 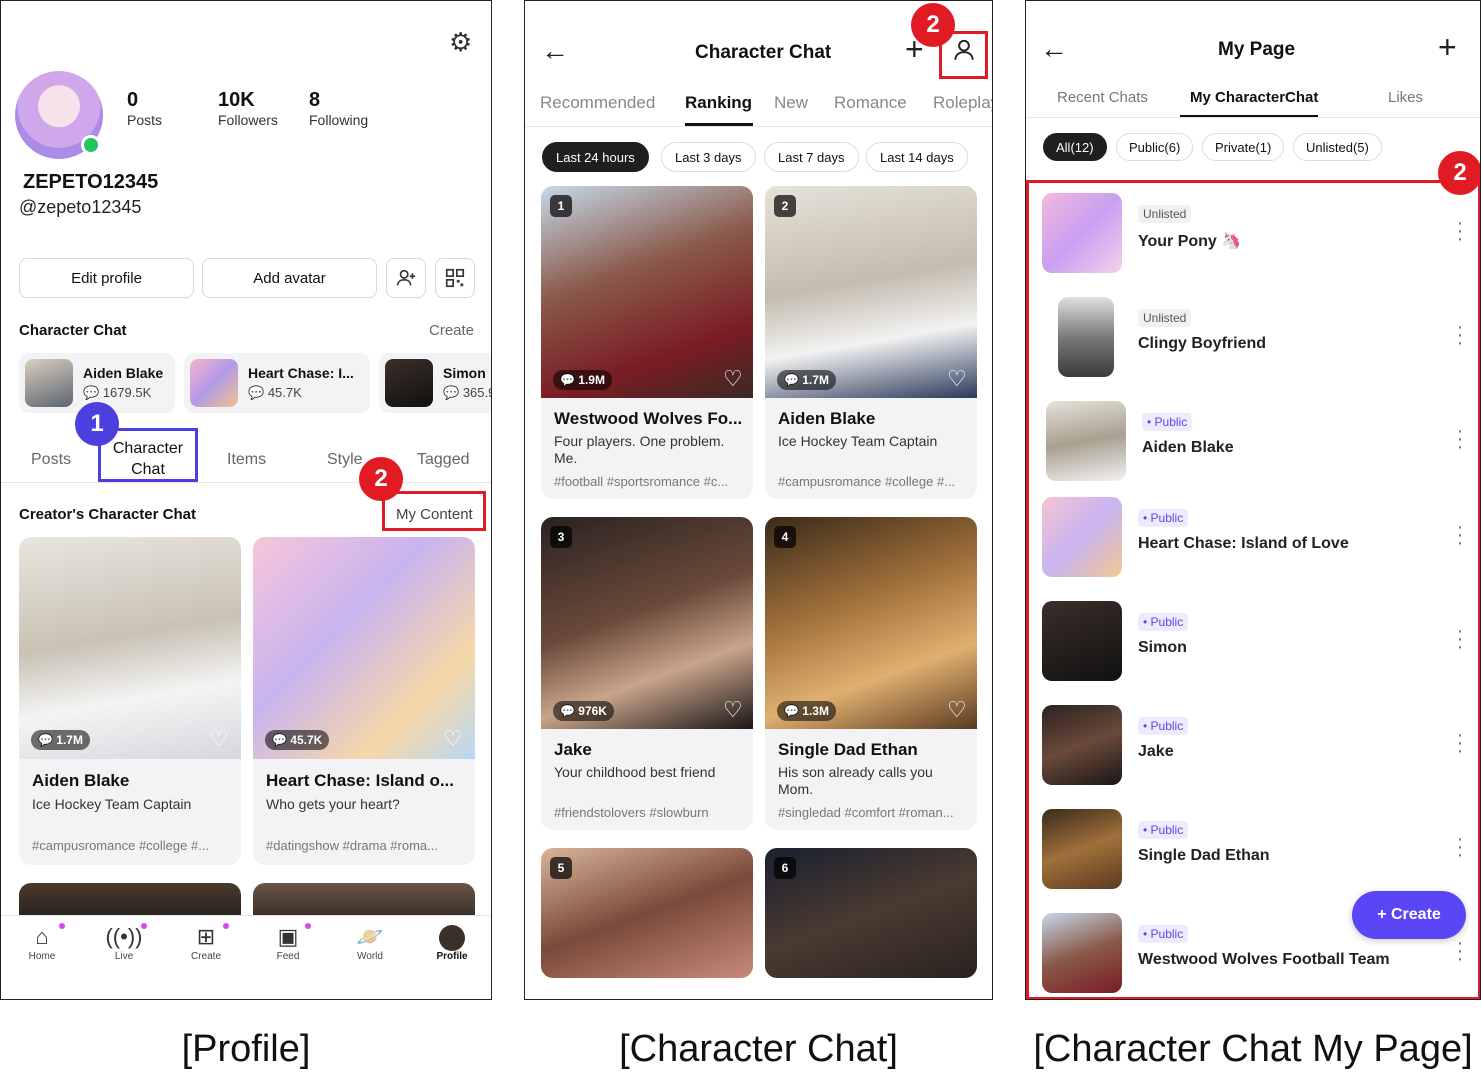 What do you see at coordinates (917, 157) in the screenshot?
I see `filter-last-14-days: Last 14 days` at bounding box center [917, 157].